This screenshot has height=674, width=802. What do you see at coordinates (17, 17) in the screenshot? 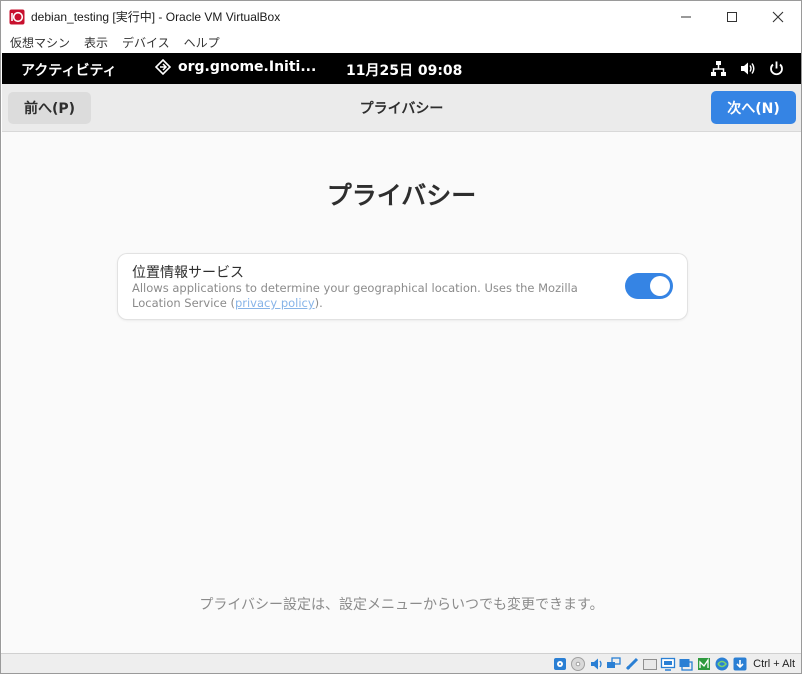
I see `virtualbox-icon` at bounding box center [17, 17].